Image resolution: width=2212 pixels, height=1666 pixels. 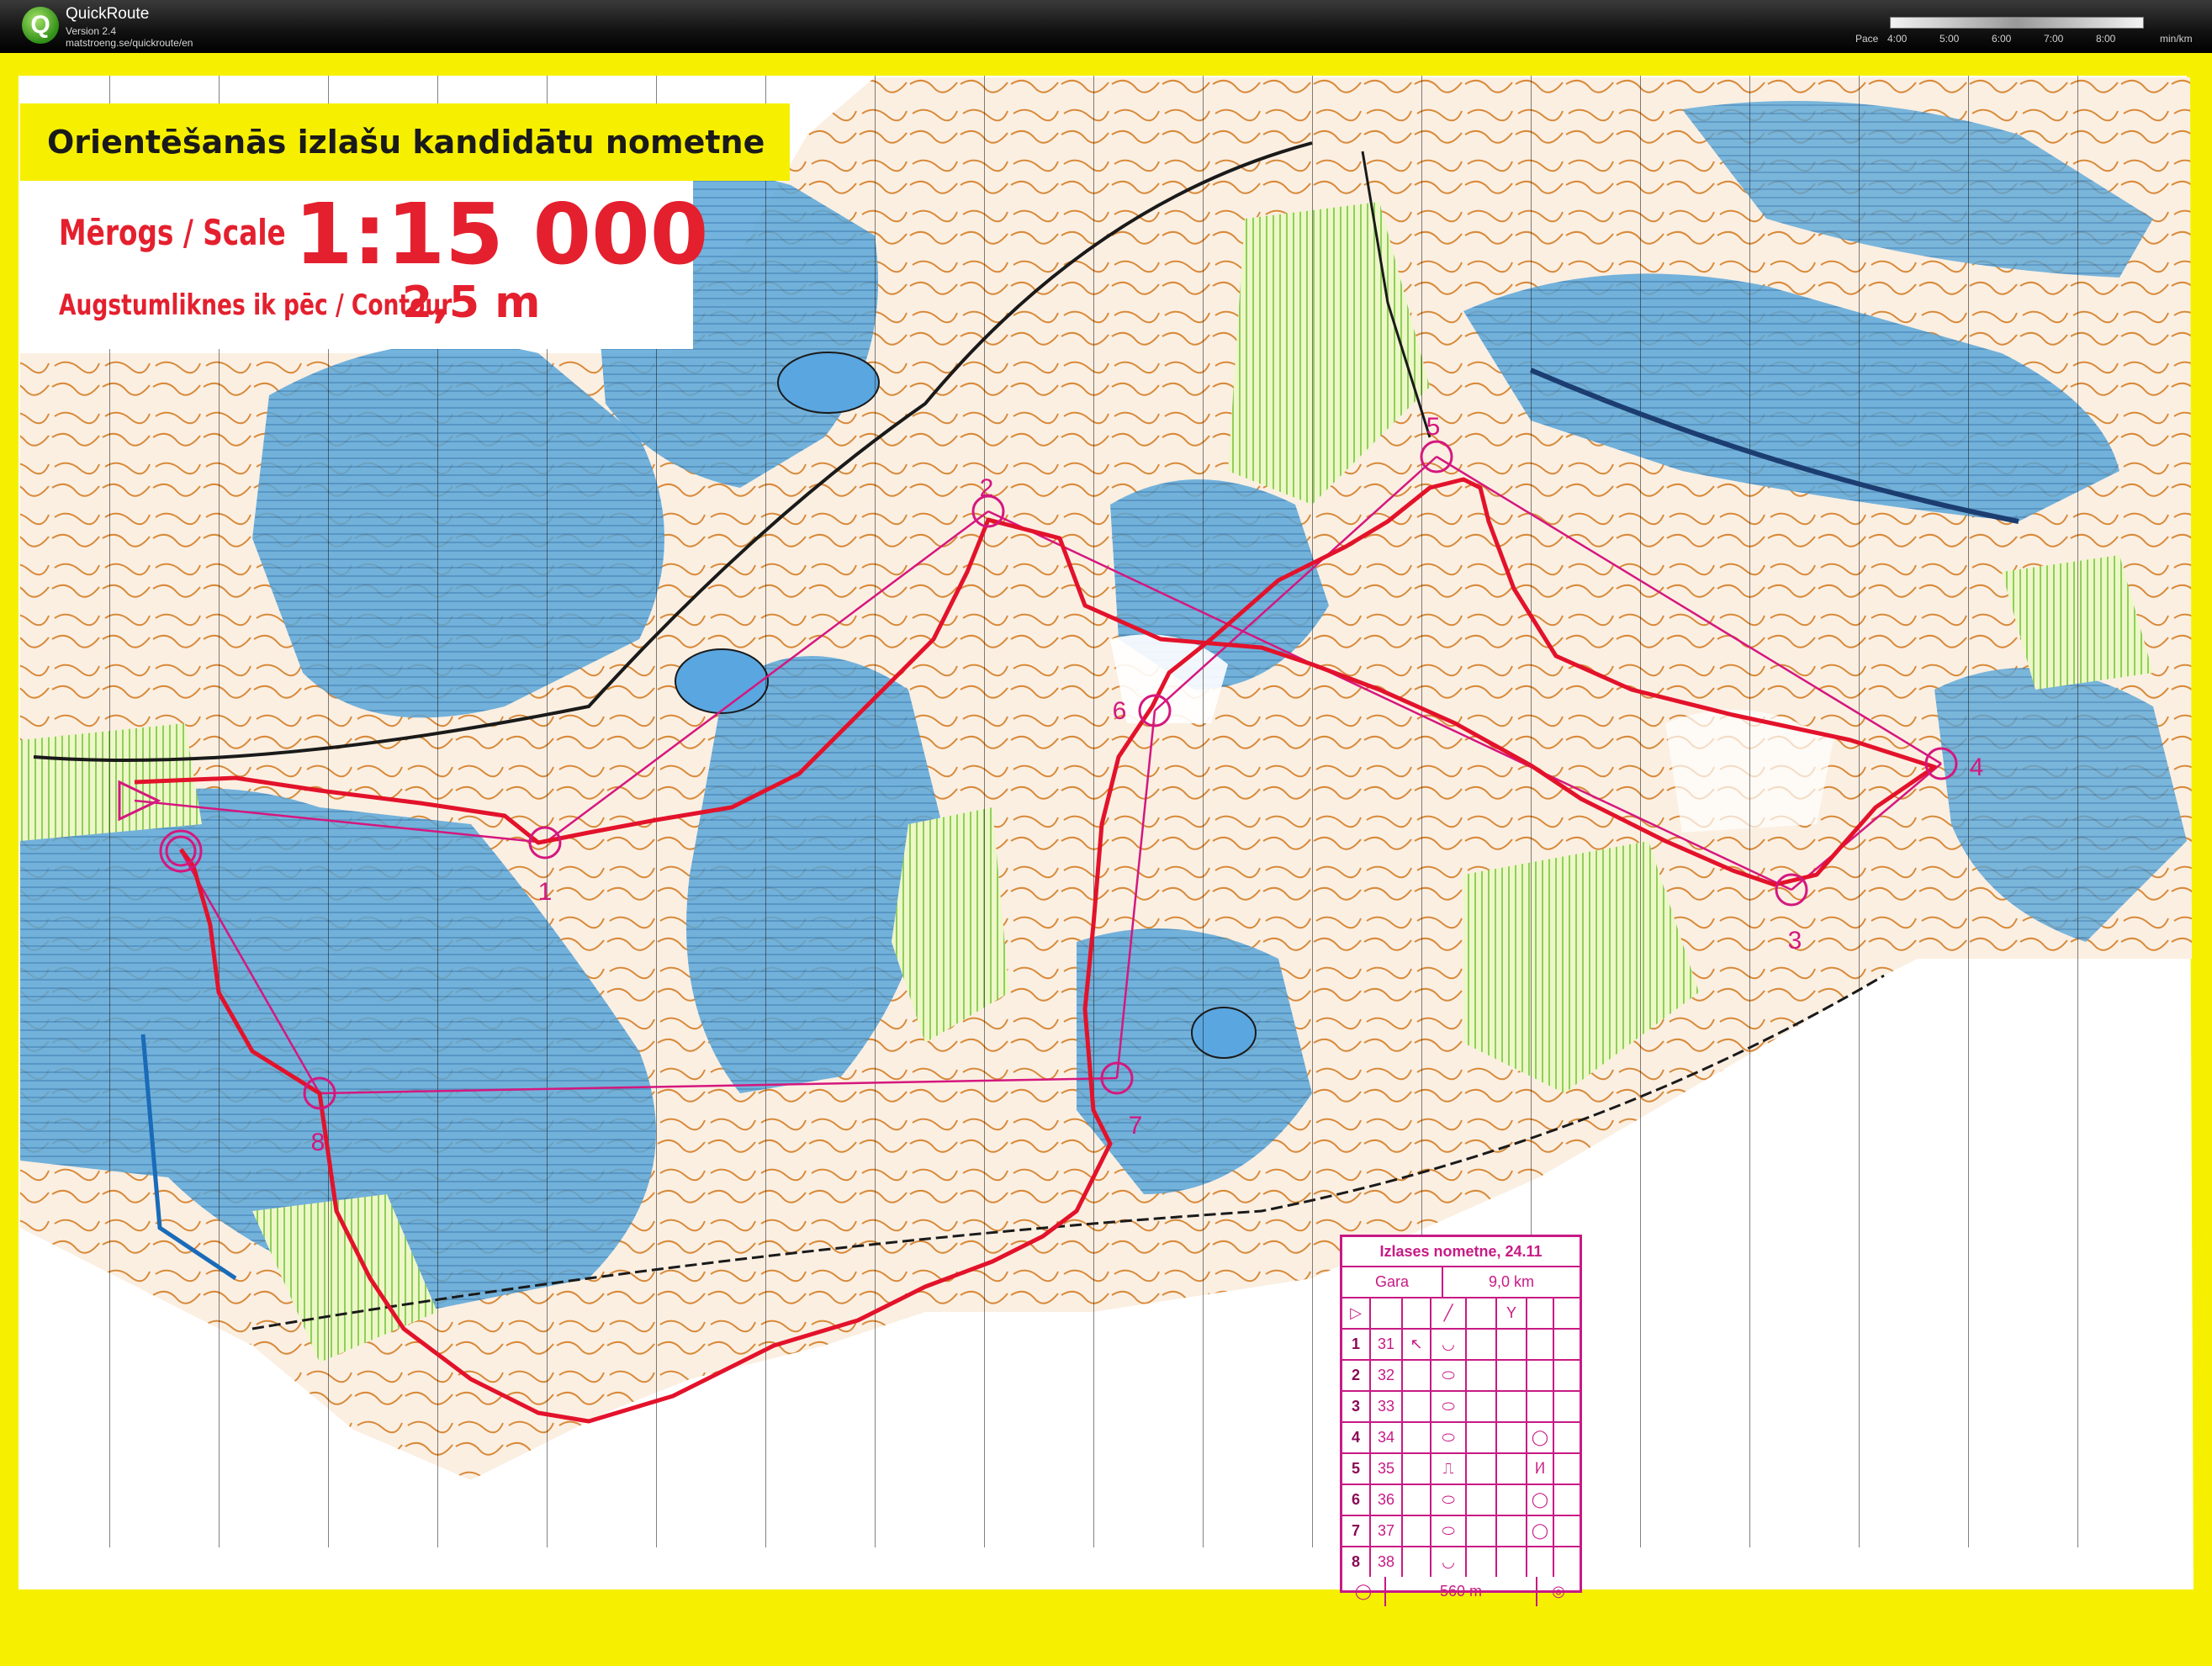 I want to click on description-course-row: Gara 9,0 km, so click(x=1461, y=1282).